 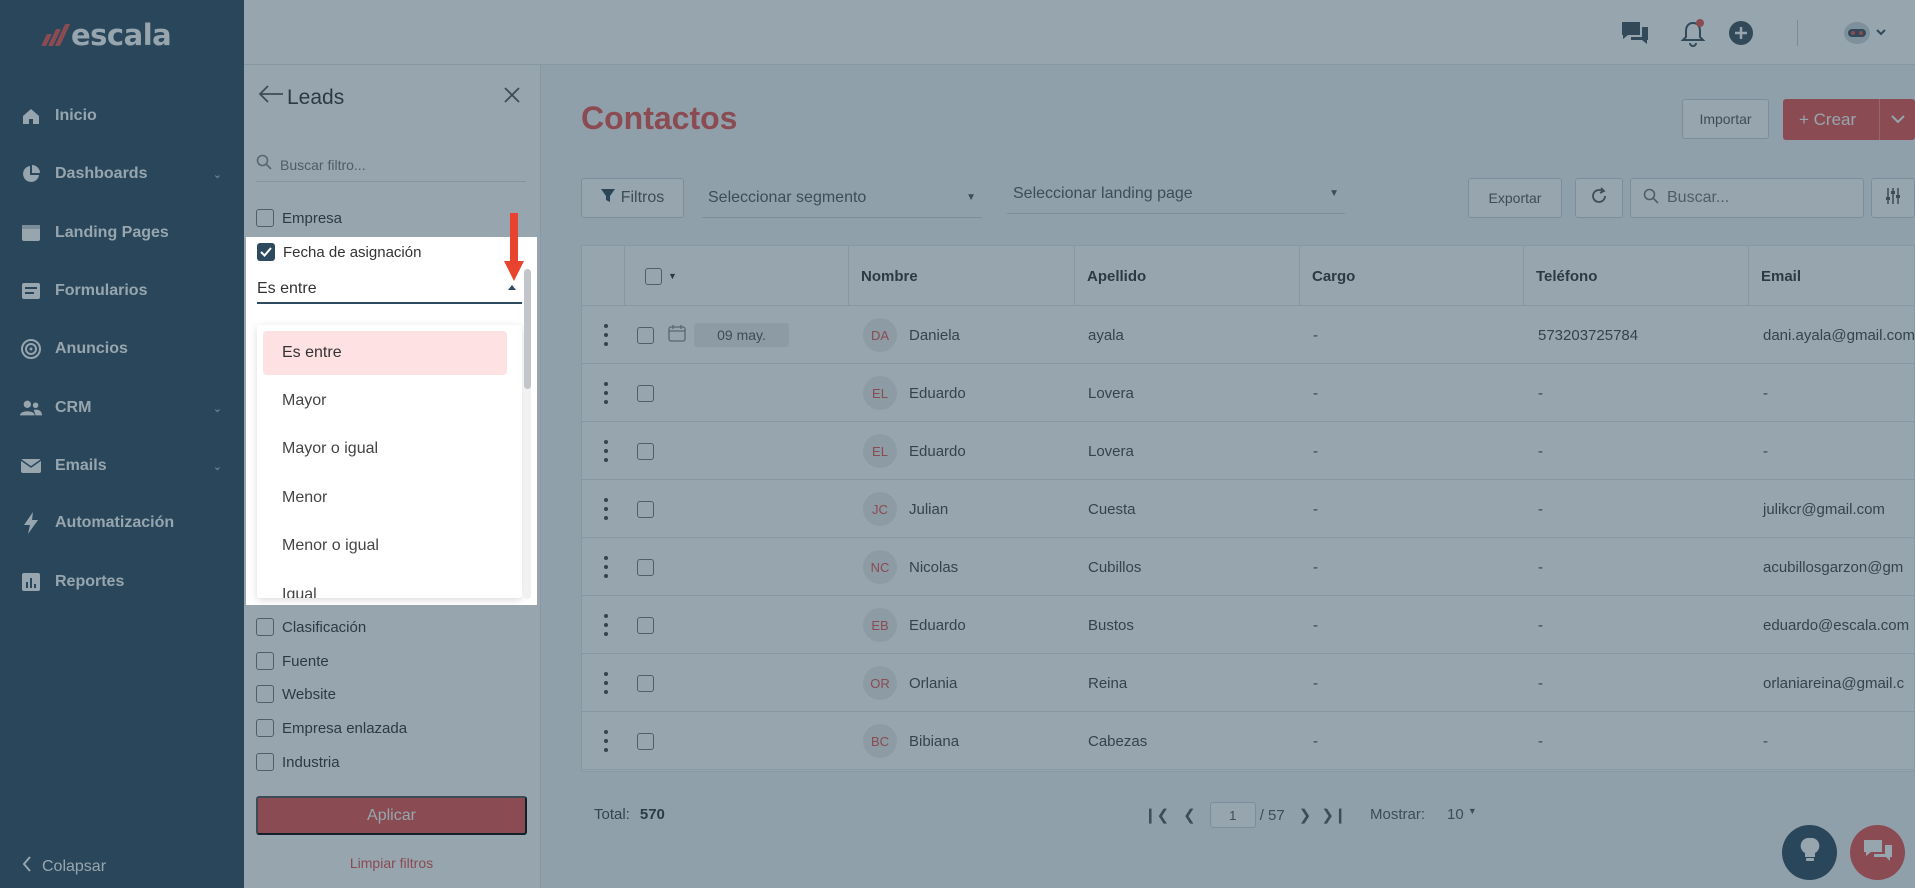 What do you see at coordinates (914, 625) in the screenshot?
I see `cell-nombre: EB Eduardo` at bounding box center [914, 625].